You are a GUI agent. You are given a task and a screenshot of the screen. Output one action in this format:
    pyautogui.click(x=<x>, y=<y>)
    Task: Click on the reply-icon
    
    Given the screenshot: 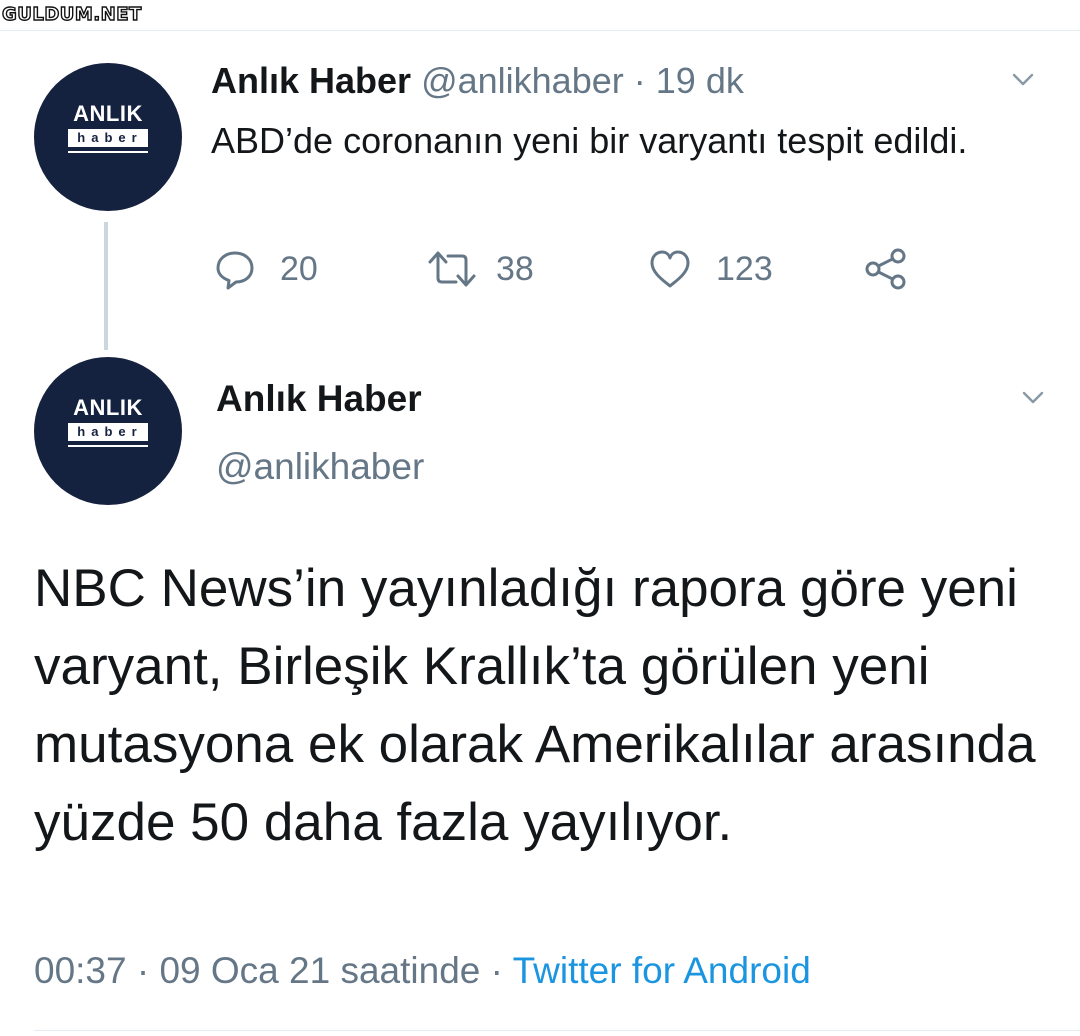 What is the action you would take?
    pyautogui.click(x=235, y=270)
    